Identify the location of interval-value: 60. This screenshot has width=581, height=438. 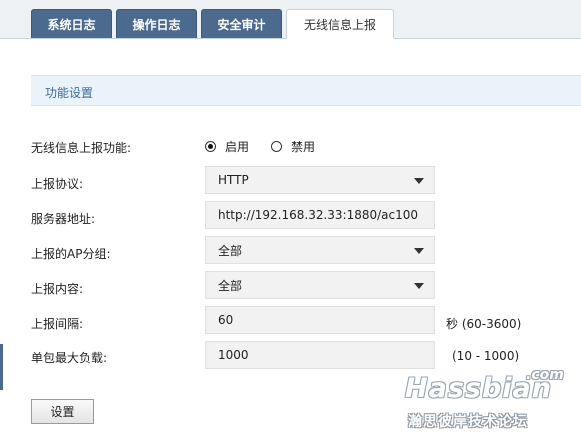
(226, 320).